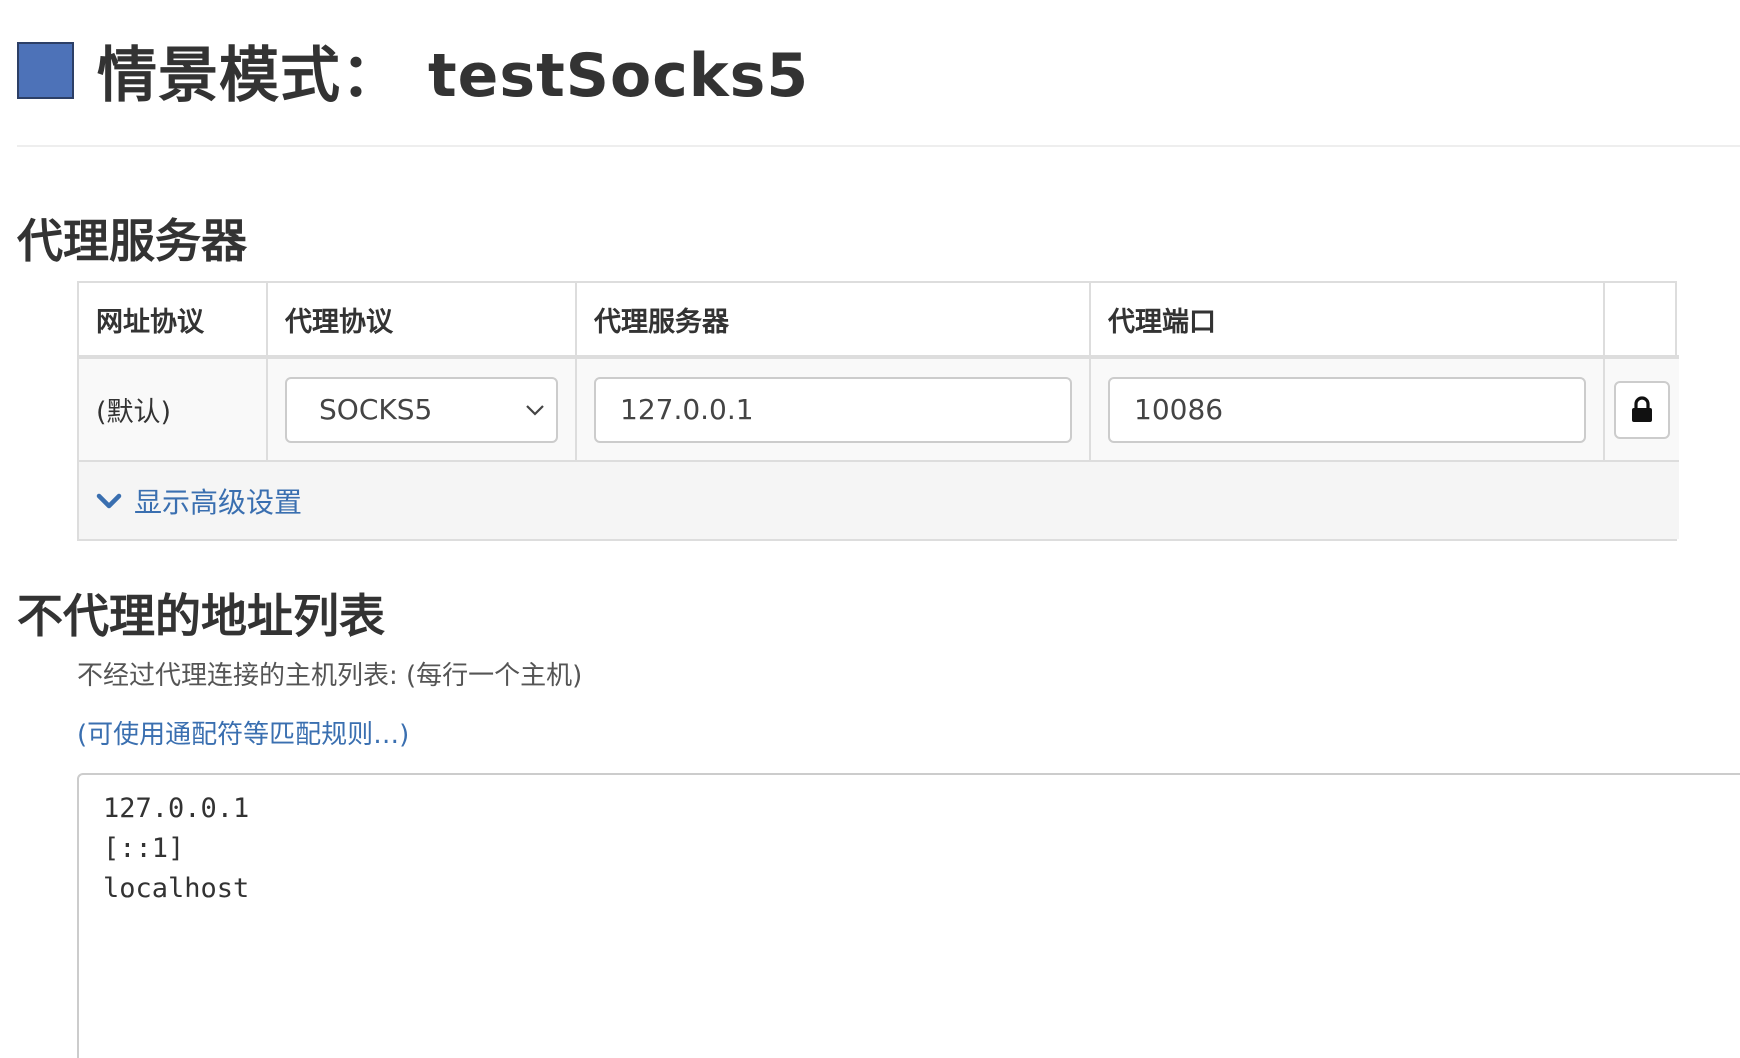 Image resolution: width=1740 pixels, height=1058 pixels. What do you see at coordinates (249, 75) in the screenshot?
I see `page-title-prefix: 情景模式：` at bounding box center [249, 75].